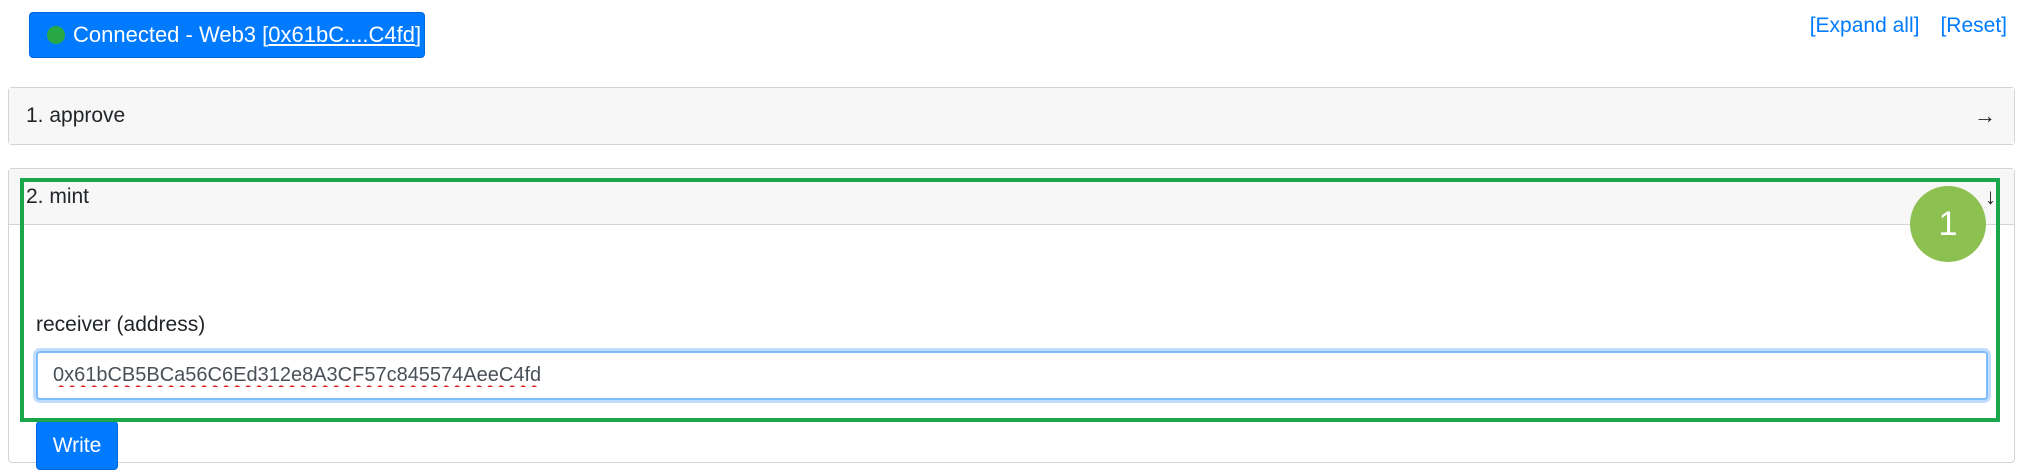 The width and height of the screenshot is (2024, 474). I want to click on connection-status-button: Connected - Web3 [0x61bC....C4fd], so click(227, 35).